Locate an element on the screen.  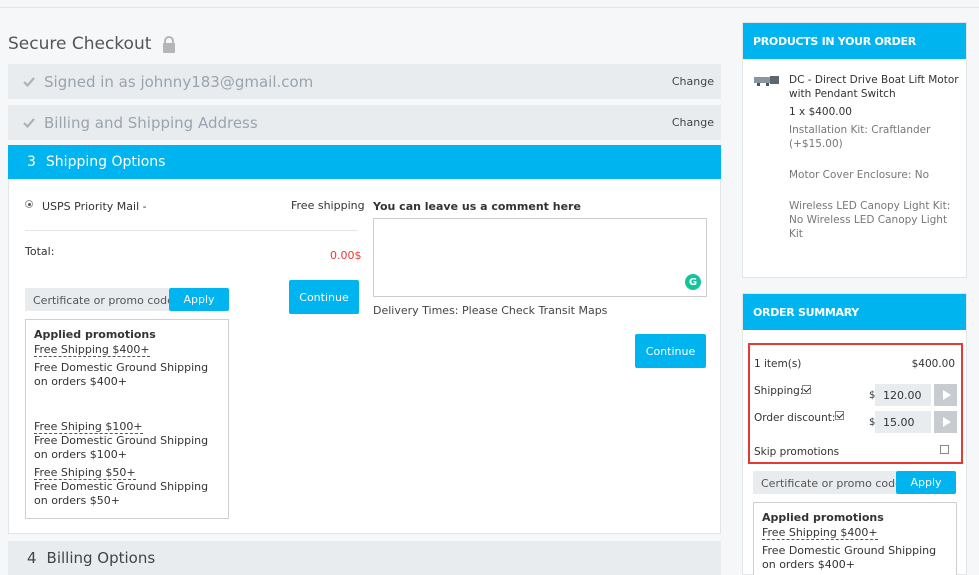
step-signed-in-label: Signed in as johnny183@gmail.com is located at coordinates (179, 81).